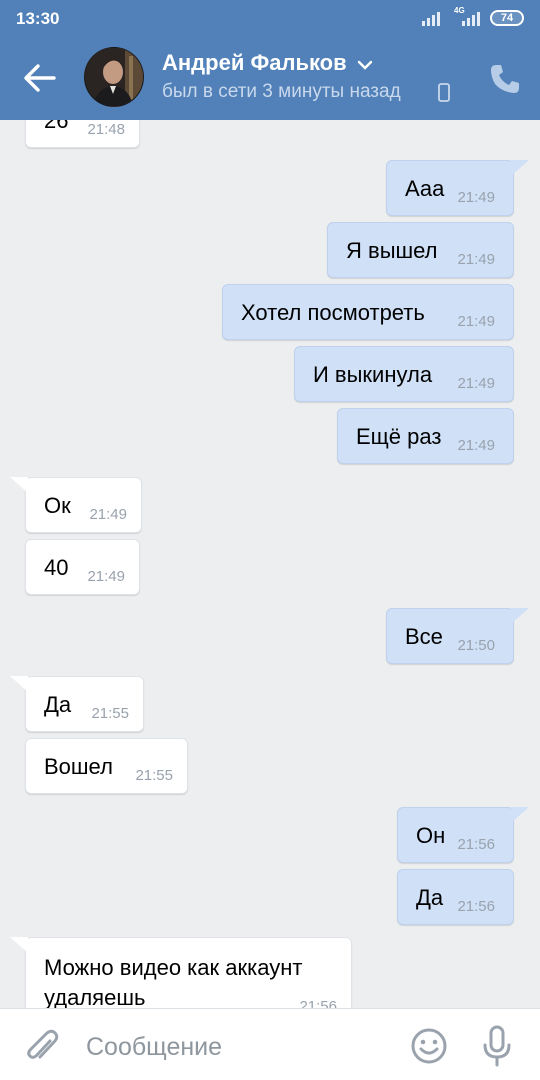  I want to click on attach-icon, so click(42, 1047).